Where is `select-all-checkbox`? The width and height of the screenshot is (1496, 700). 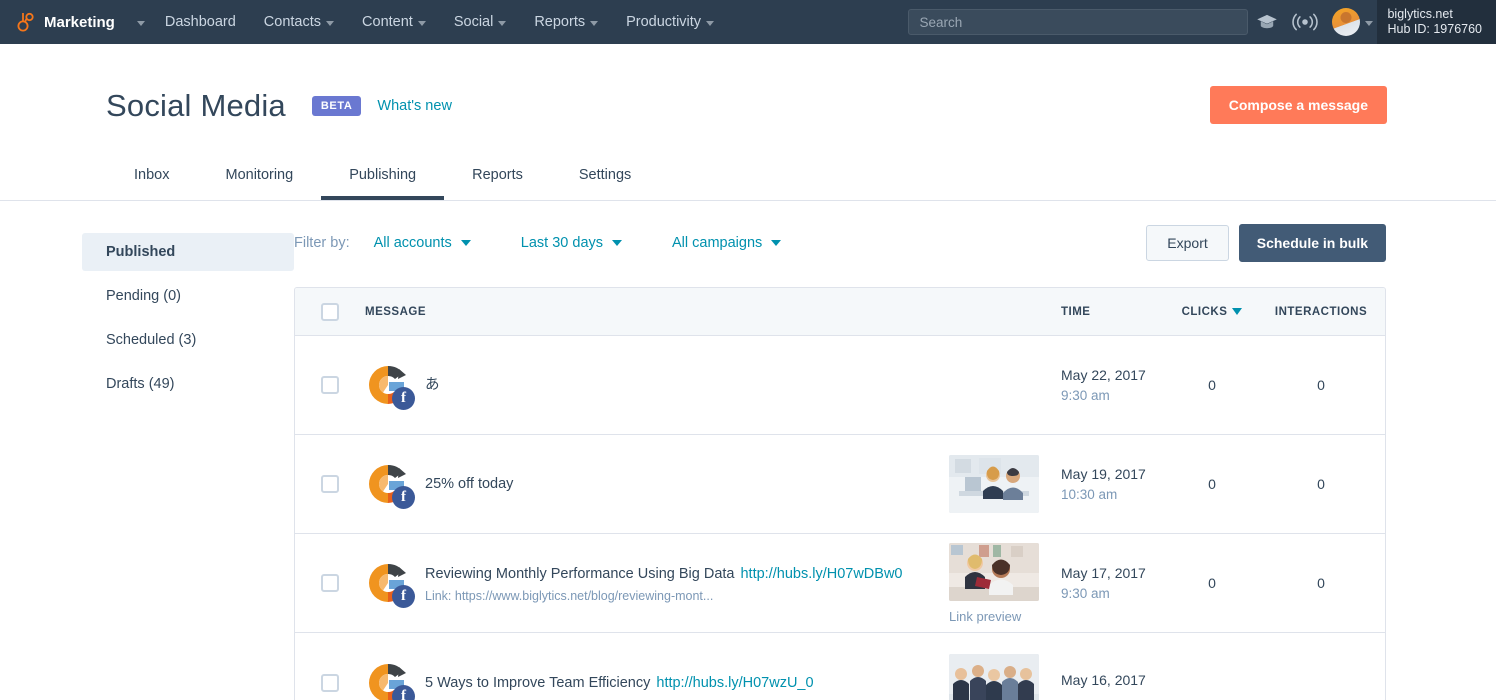
select-all-checkbox is located at coordinates (330, 311).